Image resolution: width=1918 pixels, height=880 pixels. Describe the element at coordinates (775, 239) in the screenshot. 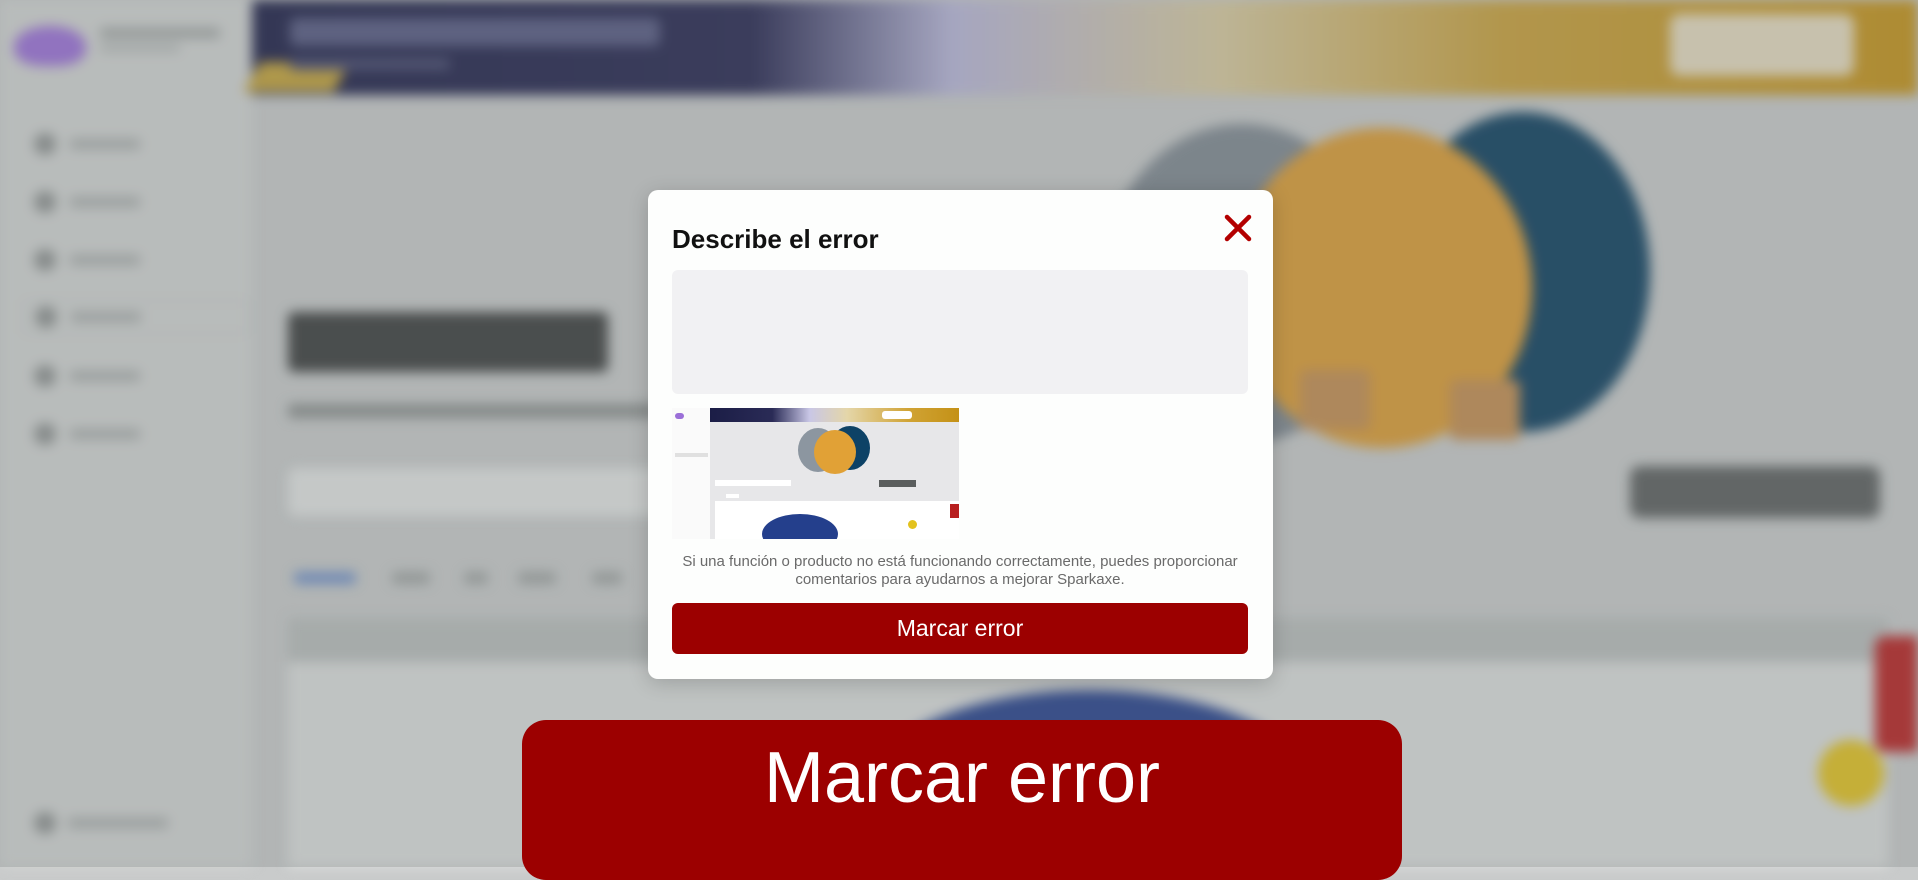

I see `modal-title: Describe el error` at that location.